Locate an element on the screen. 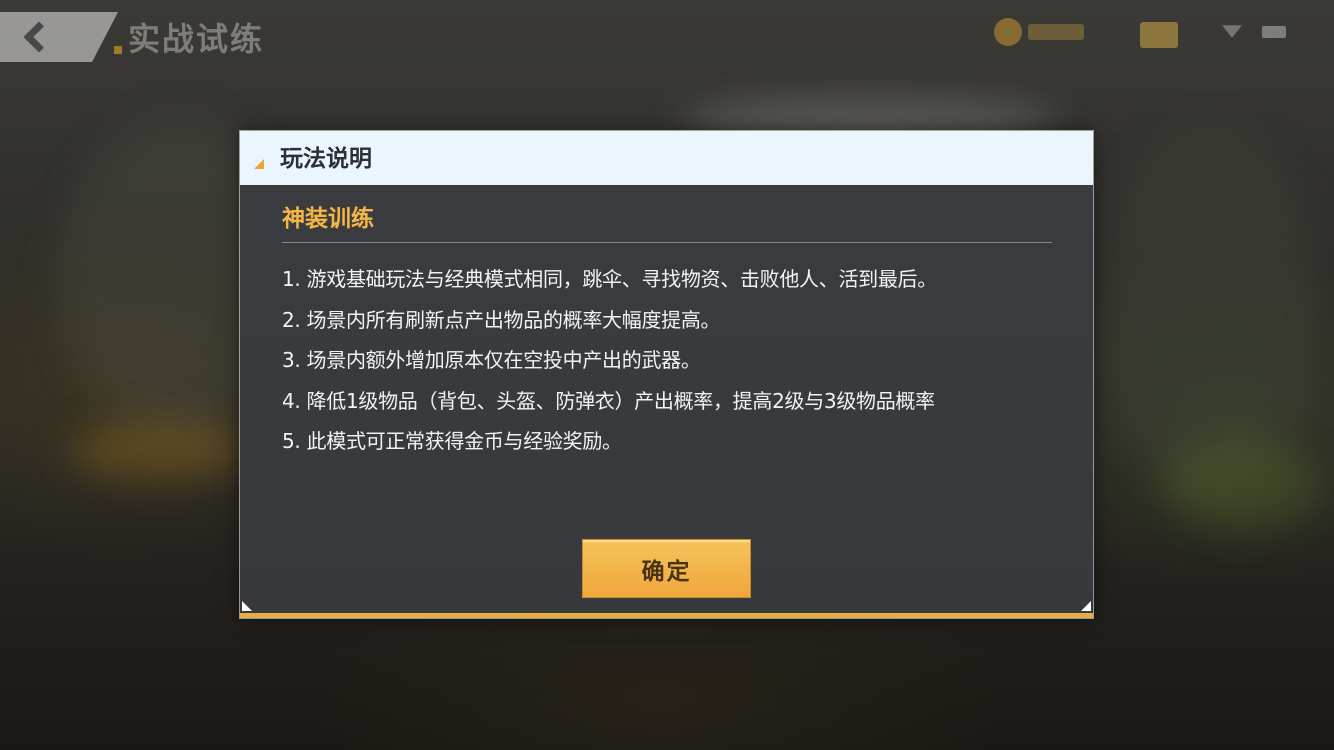  rule-item: 4. 降低1级物品（背包、头盔、防弹衣）产出概率，提高2级与3级物品概率 is located at coordinates (608, 400).